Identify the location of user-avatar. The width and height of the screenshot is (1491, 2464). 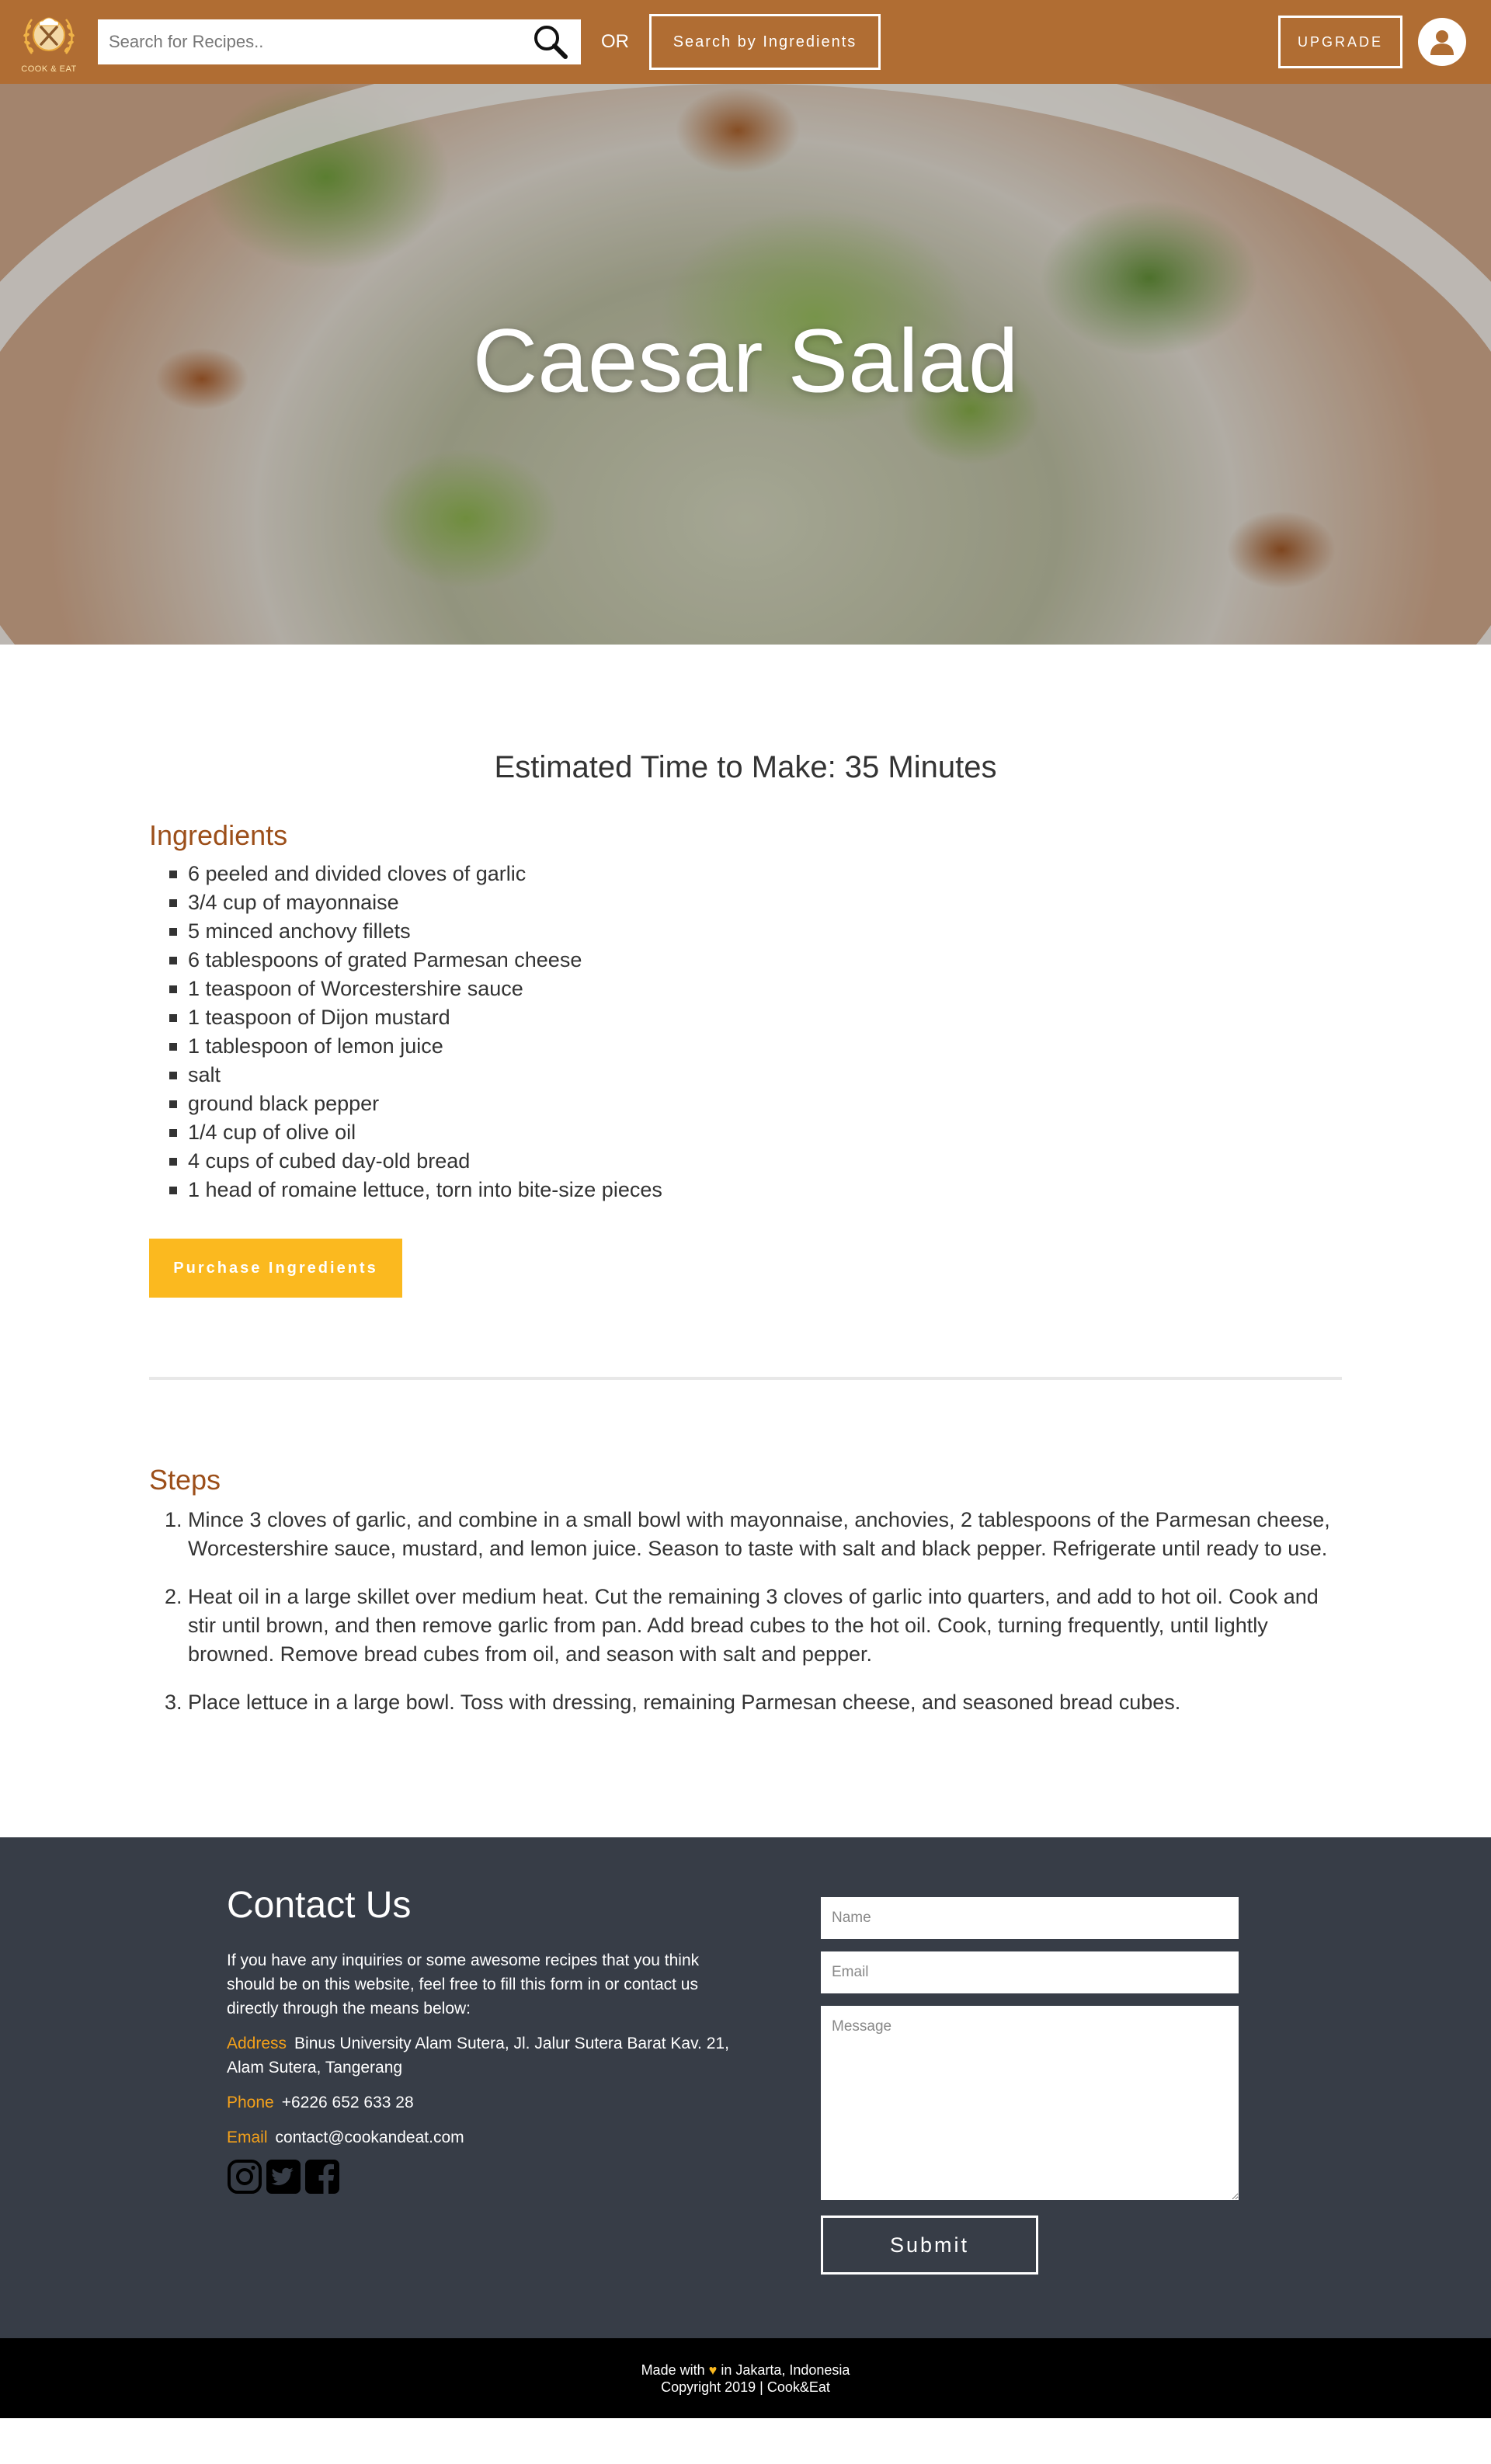
(1442, 42).